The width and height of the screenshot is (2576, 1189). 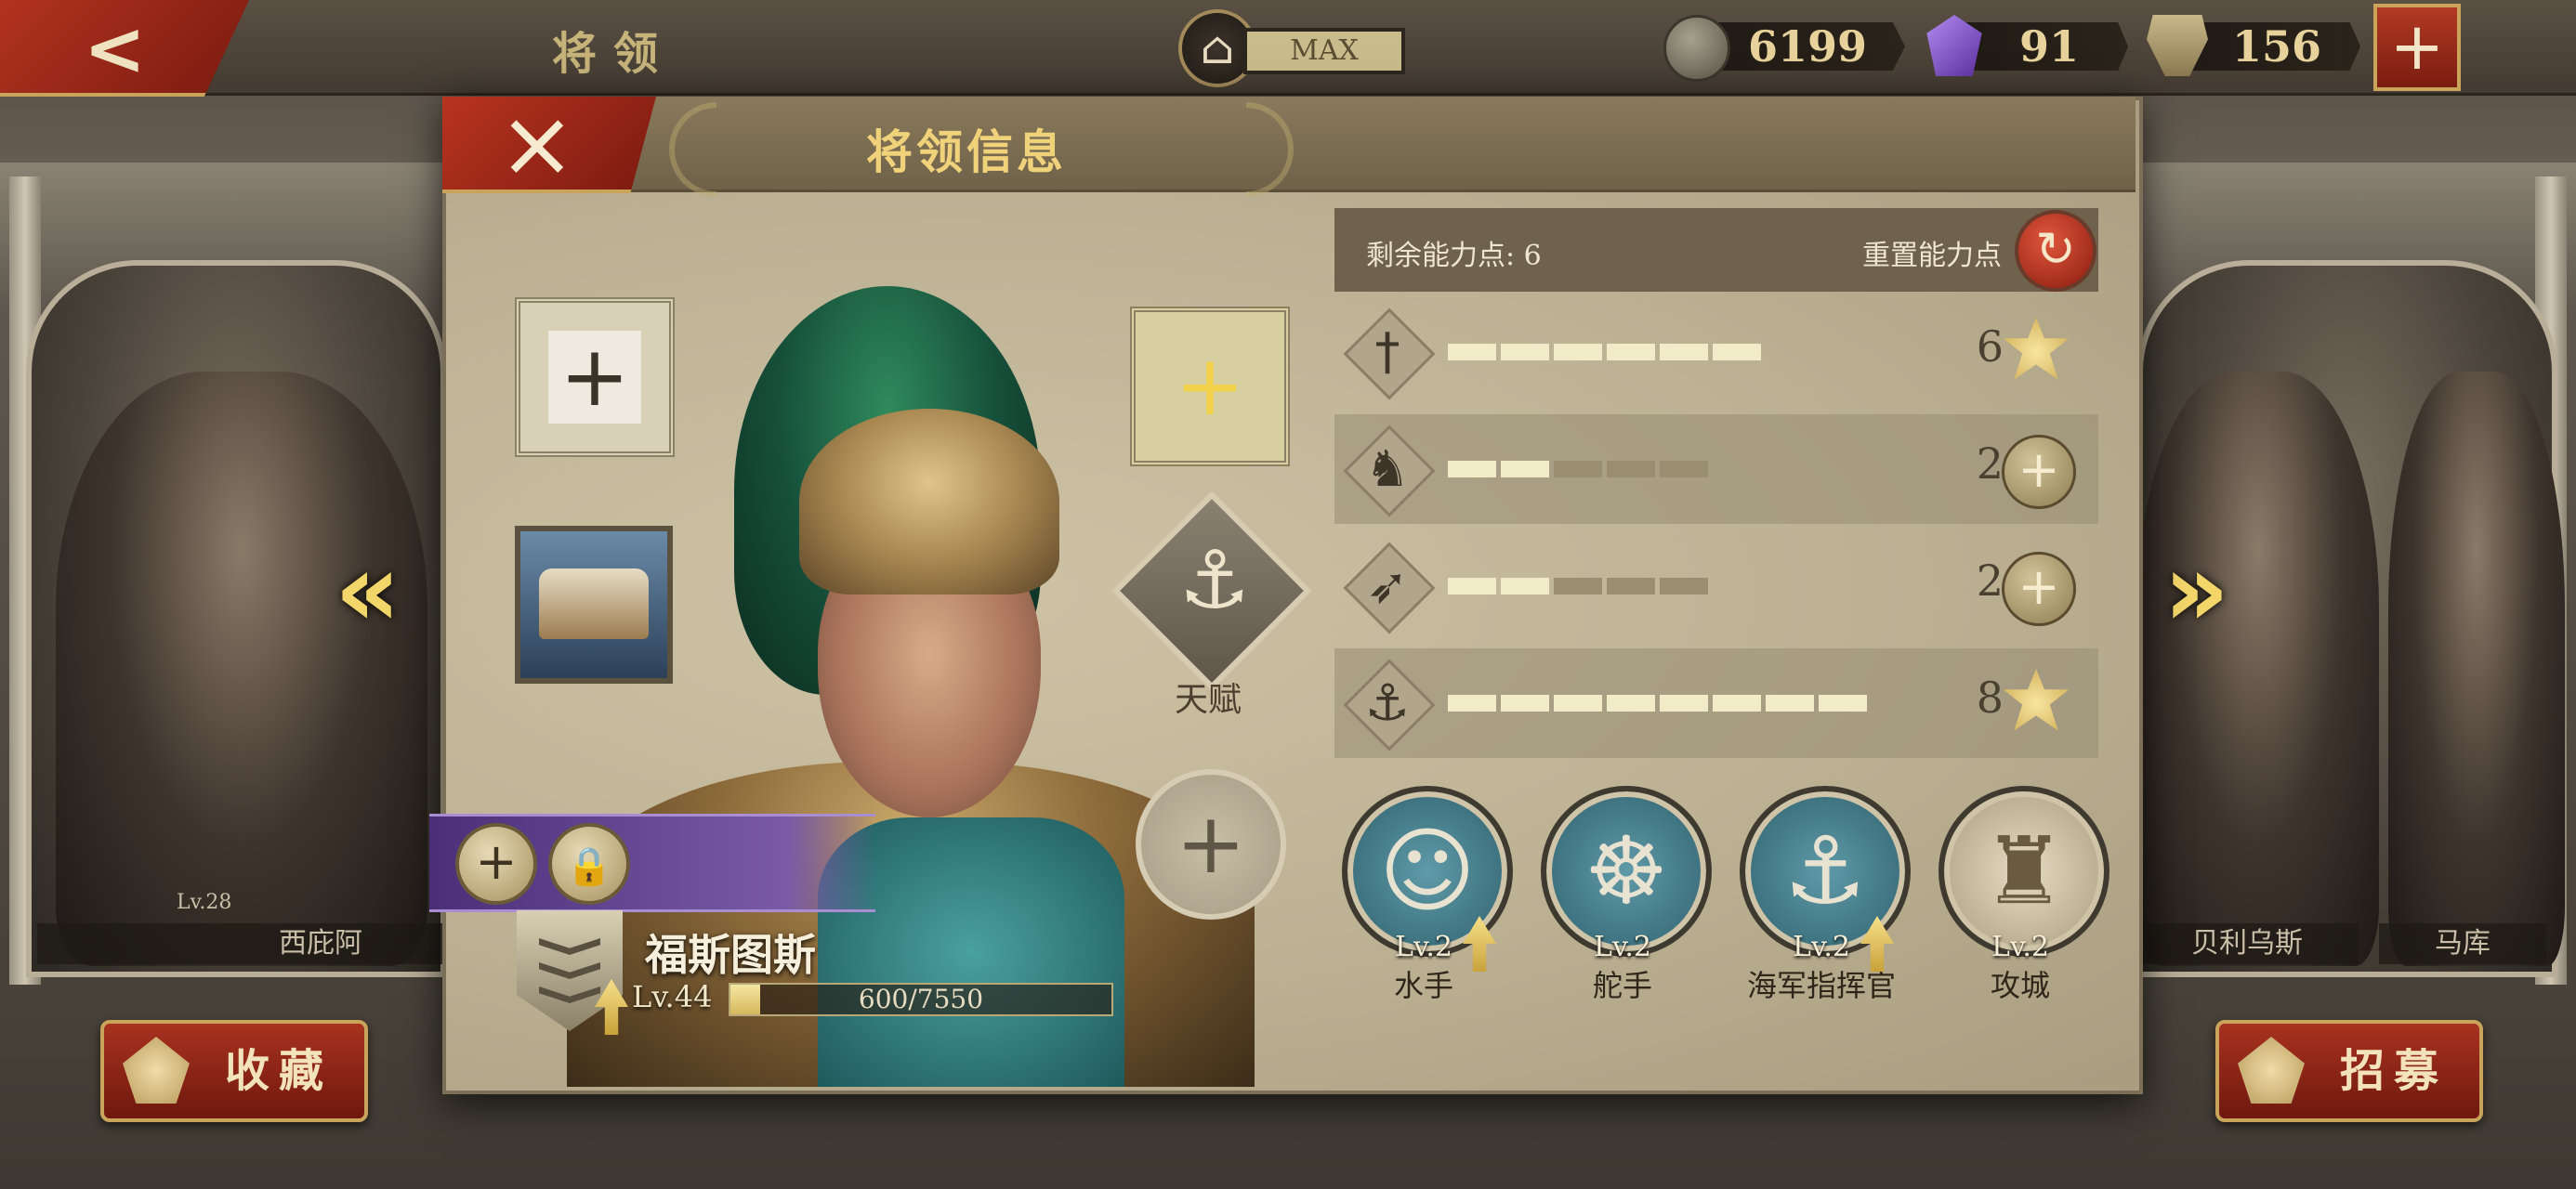 What do you see at coordinates (1208, 700) in the screenshot?
I see `talent-label: 天赋` at bounding box center [1208, 700].